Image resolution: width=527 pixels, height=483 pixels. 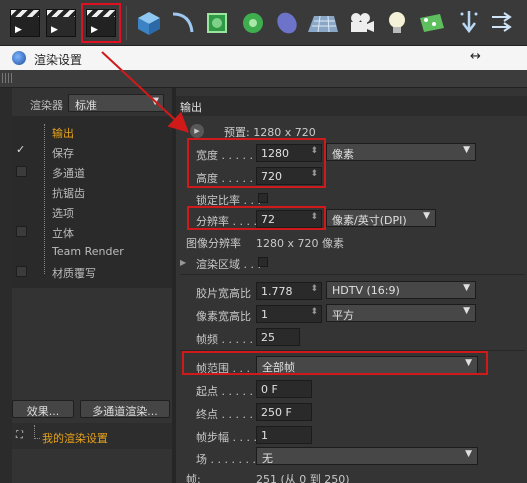 I want to click on field-select: 无 ▼, so click(x=367, y=456).